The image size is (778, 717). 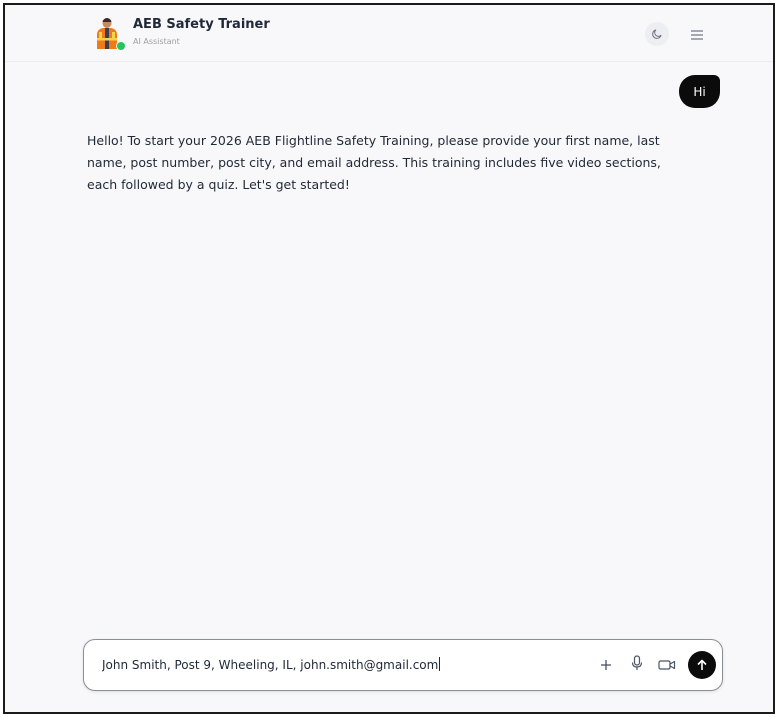 I want to click on app-title: AEB Safety Trainer, so click(x=201, y=24).